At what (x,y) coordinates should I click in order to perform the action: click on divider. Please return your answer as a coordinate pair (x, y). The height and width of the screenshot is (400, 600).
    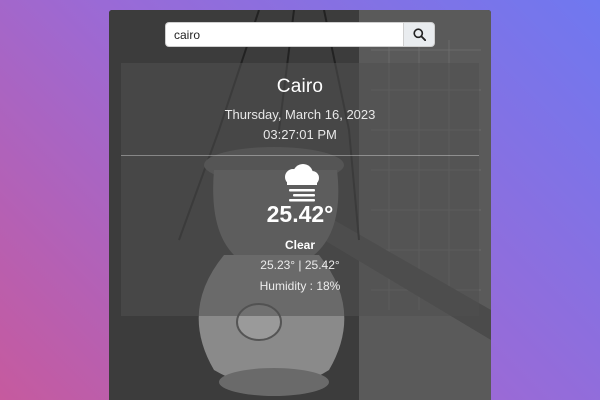
    Looking at the image, I should click on (300, 155).